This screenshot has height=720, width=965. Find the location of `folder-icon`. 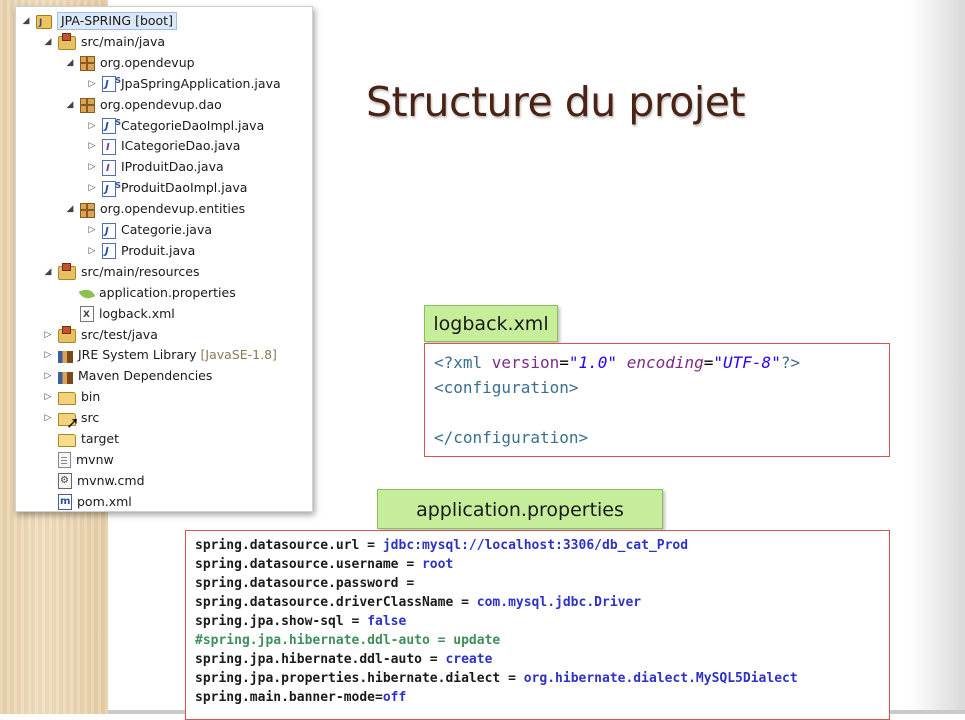

folder-icon is located at coordinates (67, 399).